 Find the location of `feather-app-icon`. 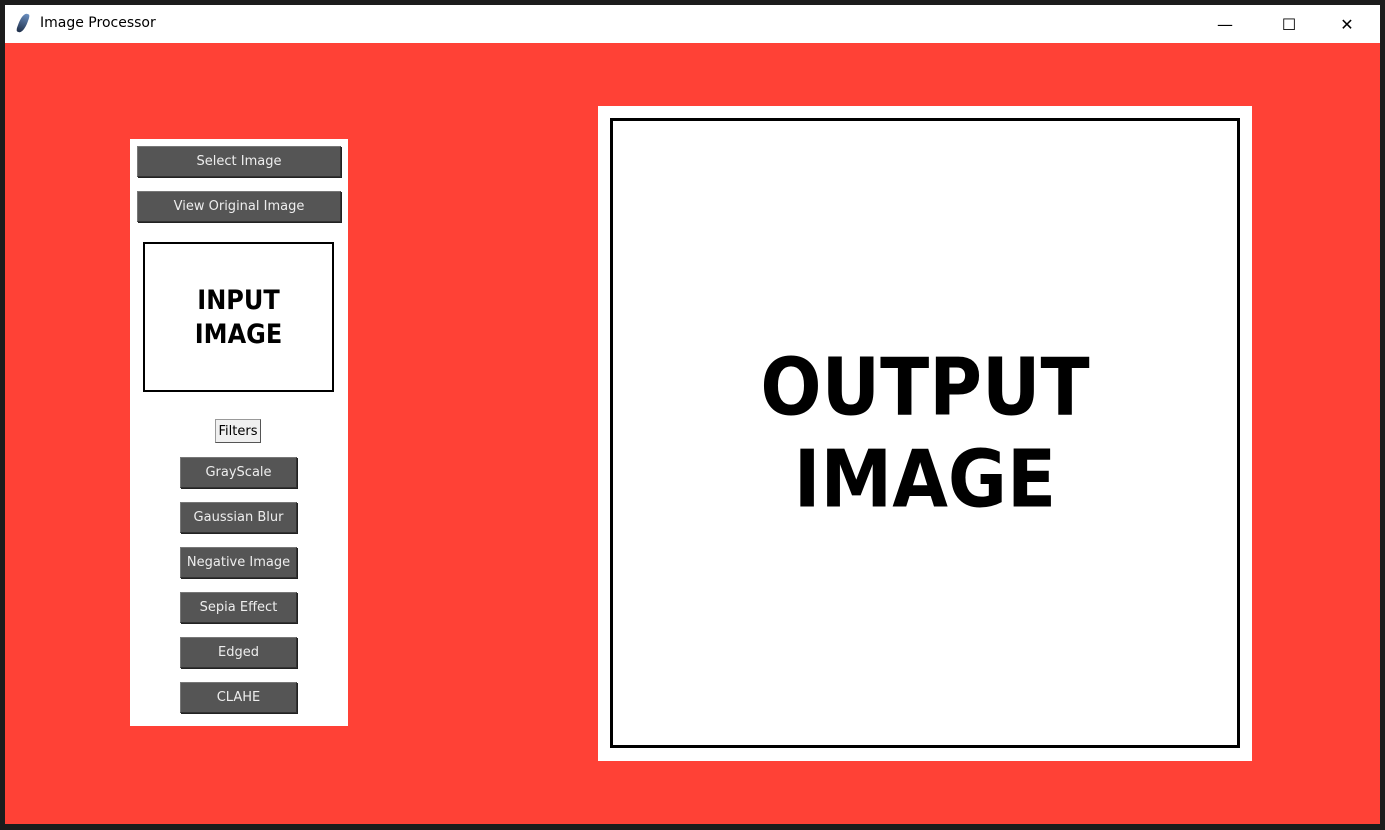

feather-app-icon is located at coordinates (23, 23).